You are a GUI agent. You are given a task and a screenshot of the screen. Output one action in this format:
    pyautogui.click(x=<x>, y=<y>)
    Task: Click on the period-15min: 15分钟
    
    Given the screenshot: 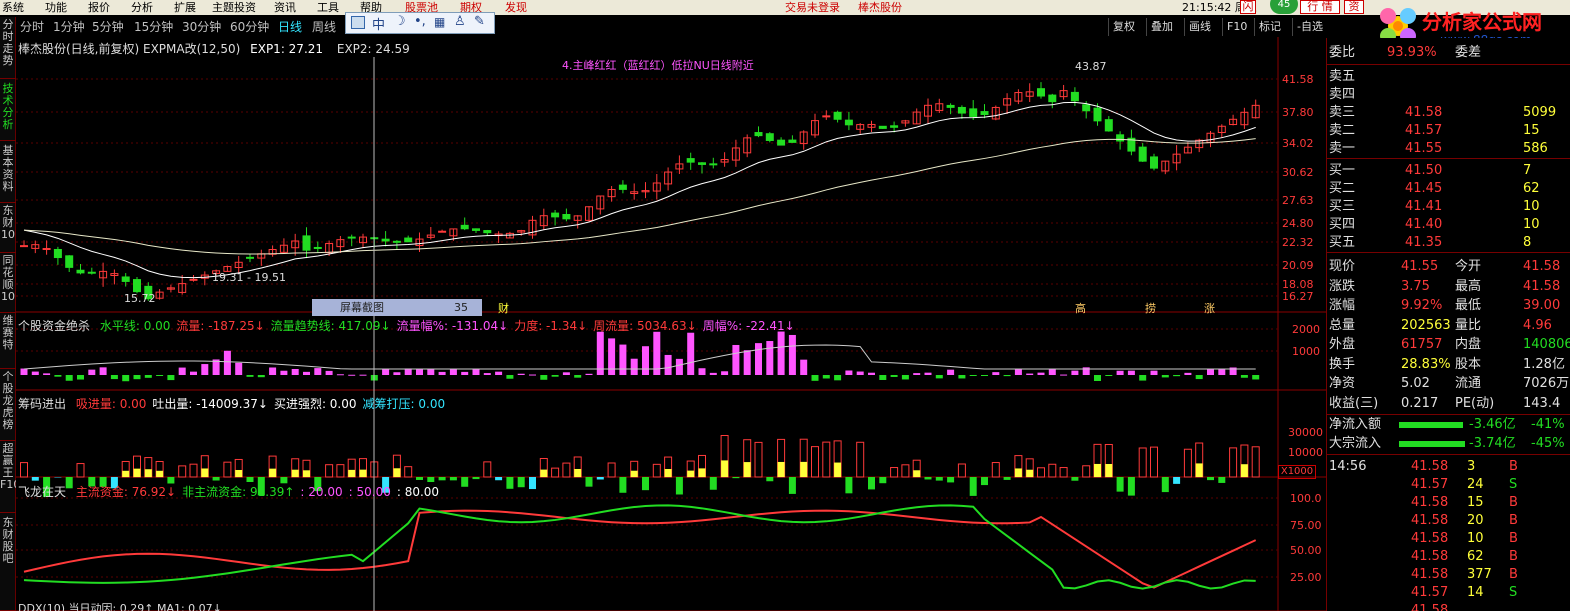 What is the action you would take?
    pyautogui.click(x=153, y=27)
    